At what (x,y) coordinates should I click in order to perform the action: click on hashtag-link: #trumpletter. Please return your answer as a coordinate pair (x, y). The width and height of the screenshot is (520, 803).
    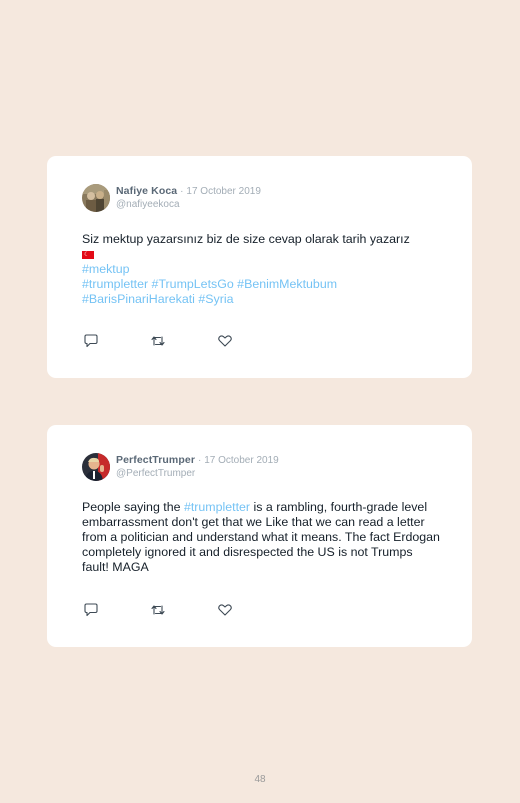
    Looking at the image, I should click on (217, 507).